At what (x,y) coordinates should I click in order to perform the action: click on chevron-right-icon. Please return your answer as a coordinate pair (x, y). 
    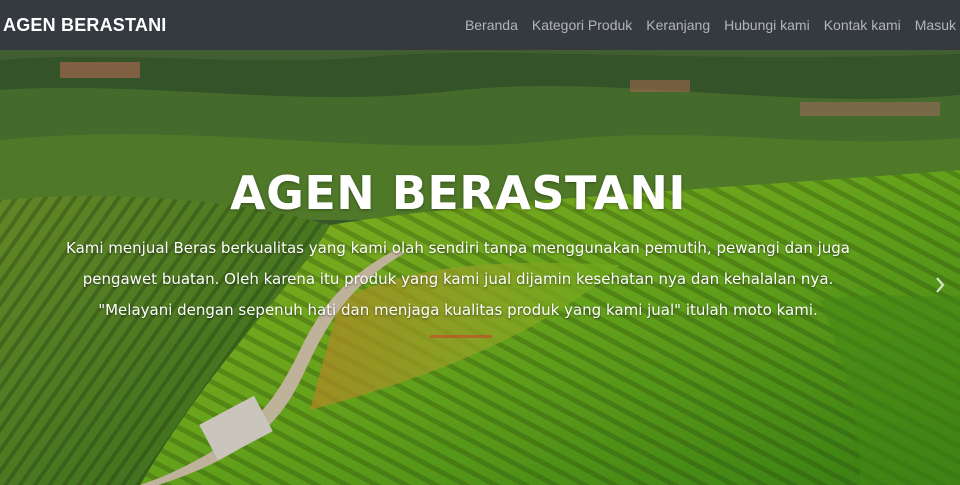
    Looking at the image, I should click on (940, 285).